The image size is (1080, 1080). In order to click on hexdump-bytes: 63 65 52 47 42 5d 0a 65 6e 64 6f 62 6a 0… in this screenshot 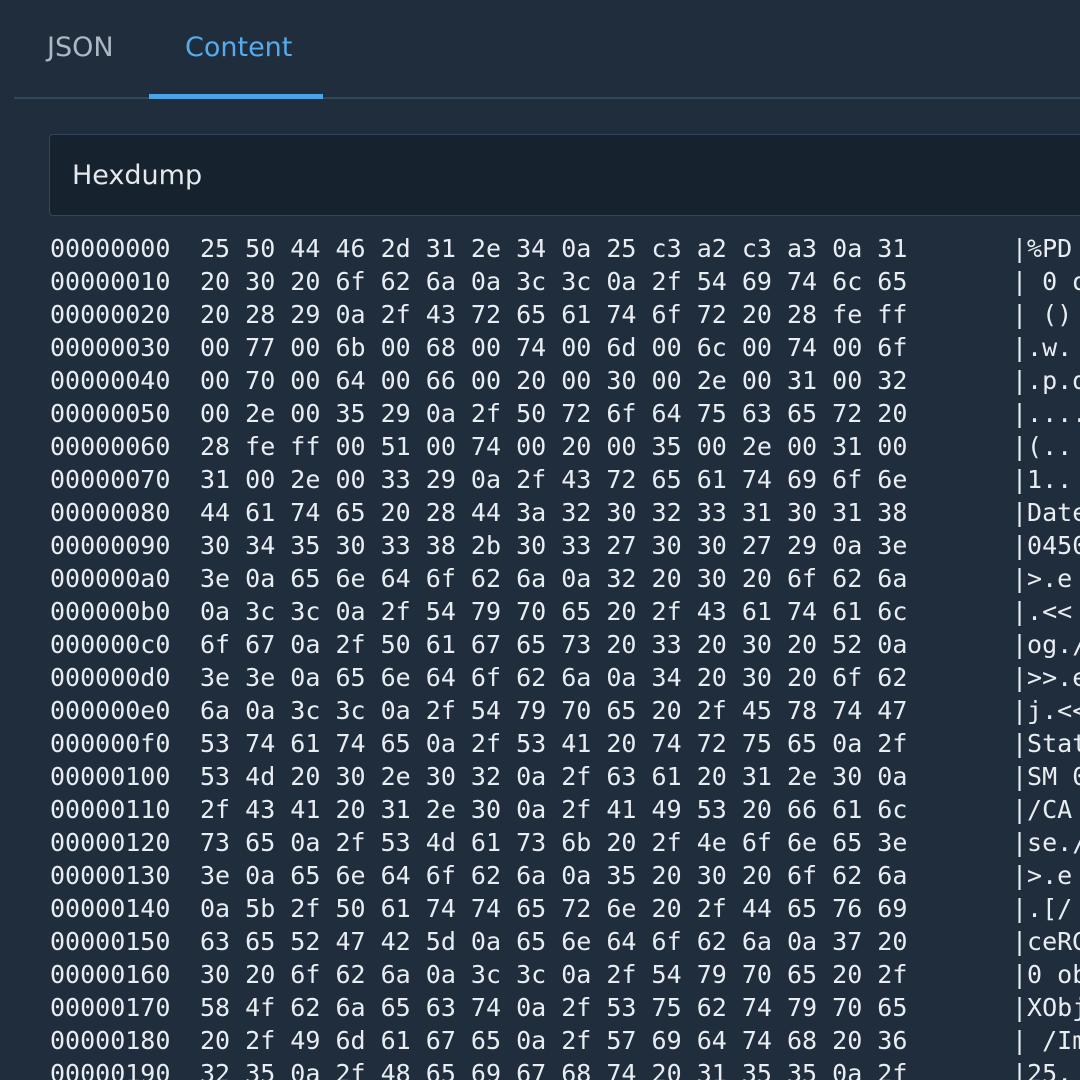, I will do `click(554, 941)`.